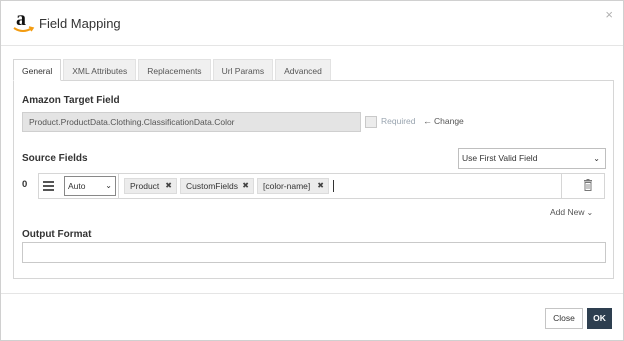 Image resolution: width=624 pixels, height=341 pixels. I want to click on source-token: Product ✖, so click(150, 186).